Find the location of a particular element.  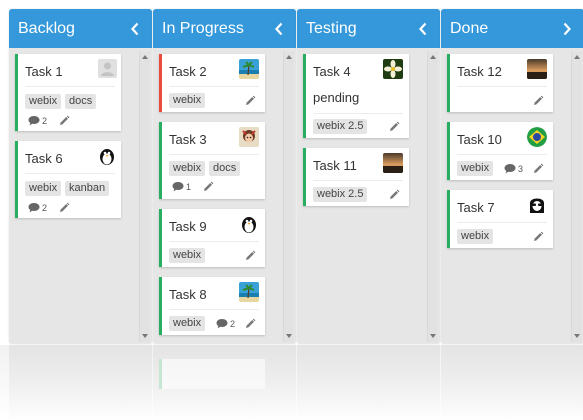

task-card: Task 4 pending webix 2.5 is located at coordinates (356, 96).